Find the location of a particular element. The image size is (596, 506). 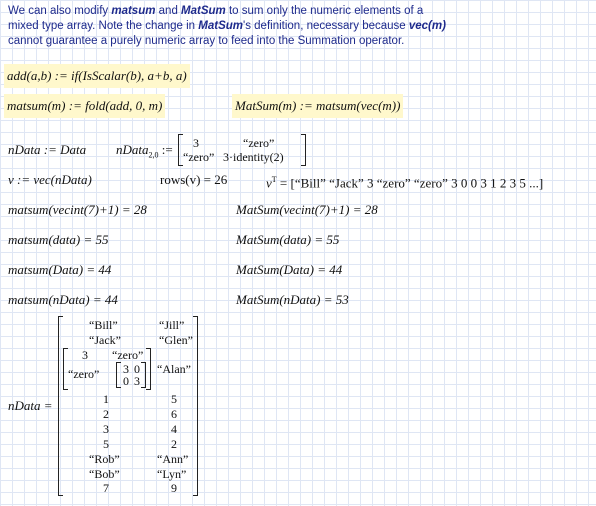

matrix-cell: 6 is located at coordinates (174, 414).